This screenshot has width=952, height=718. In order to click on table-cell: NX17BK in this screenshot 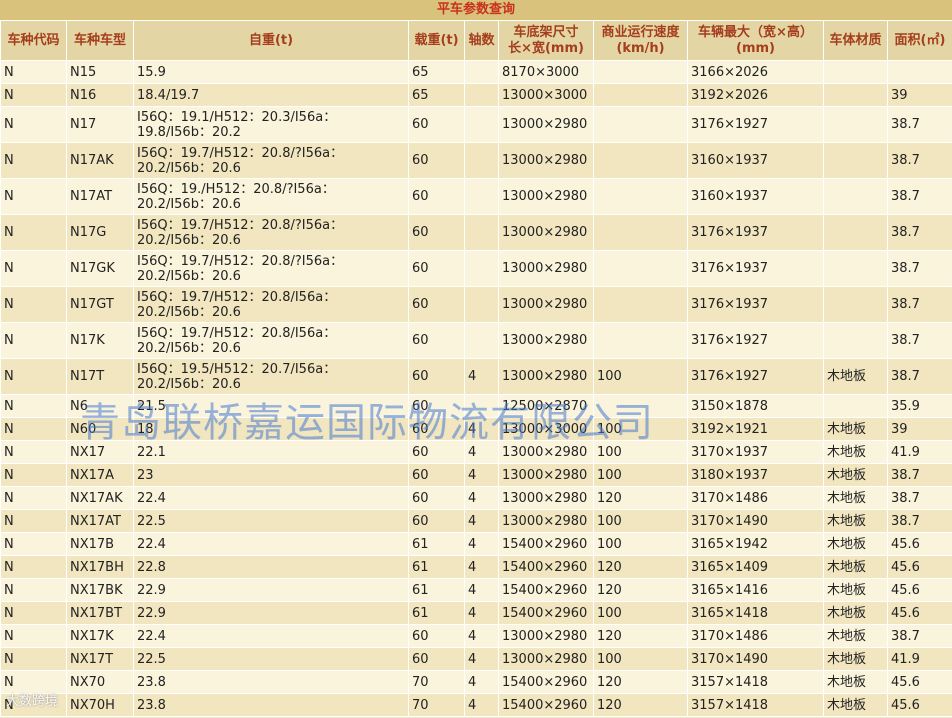, I will do `click(100, 590)`.